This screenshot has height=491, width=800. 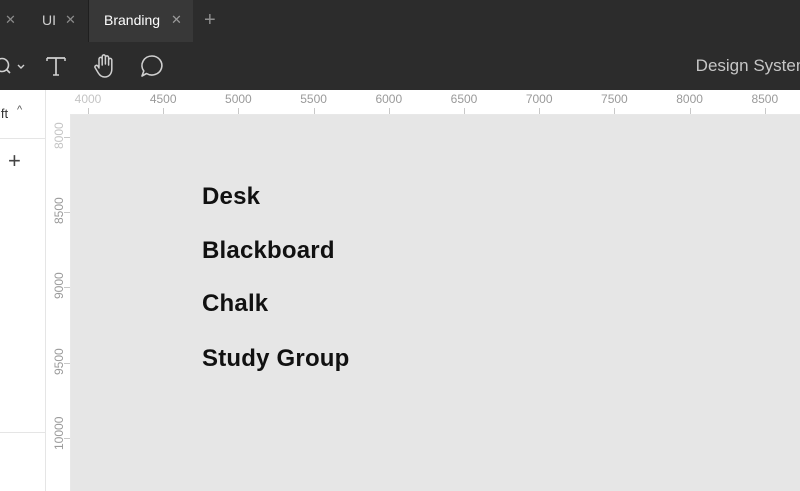 What do you see at coordinates (49, 20) in the screenshot?
I see `tab-label: UI` at bounding box center [49, 20].